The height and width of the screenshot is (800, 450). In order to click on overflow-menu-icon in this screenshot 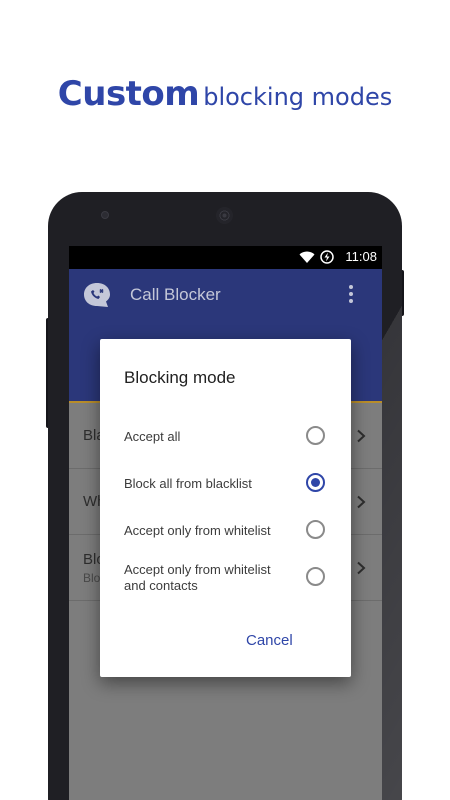, I will do `click(351, 294)`.